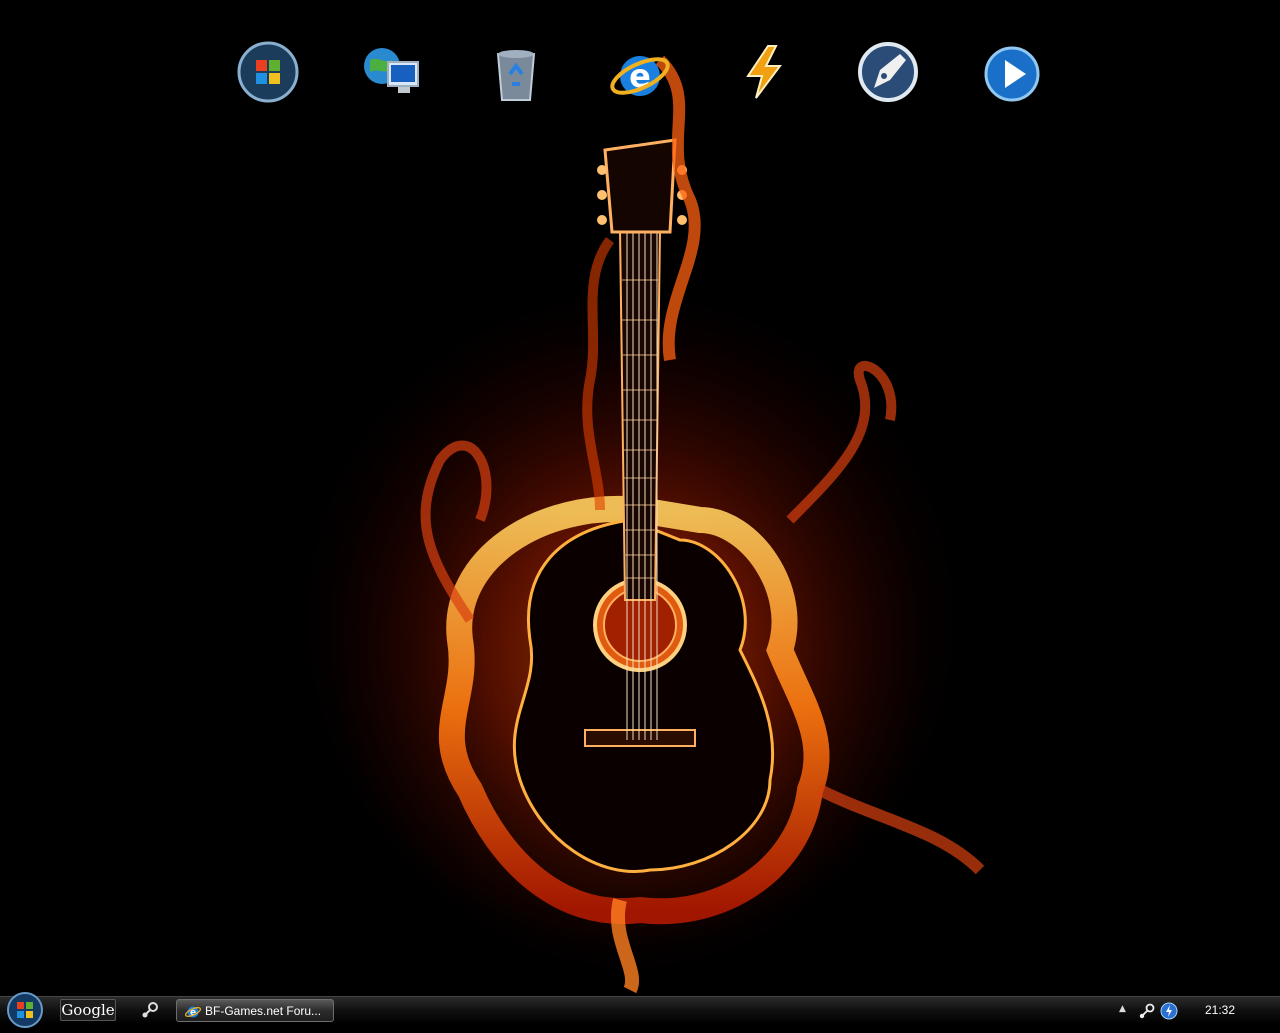 The width and height of the screenshot is (1280, 1033). I want to click on taskbar: Google e BF-Games.net Foru... ▲ 21:32, so click(640, 1010).